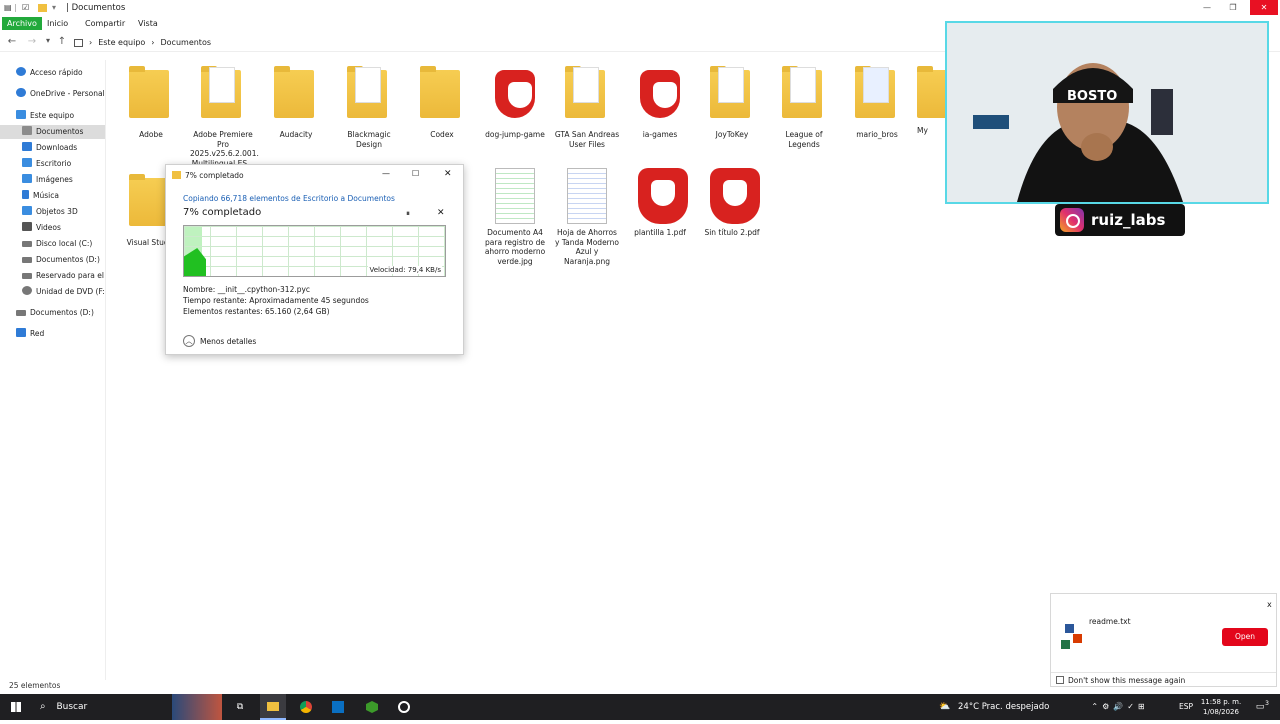  I want to click on breadcrumb: › Este equipo › Documentos, so click(142, 42).